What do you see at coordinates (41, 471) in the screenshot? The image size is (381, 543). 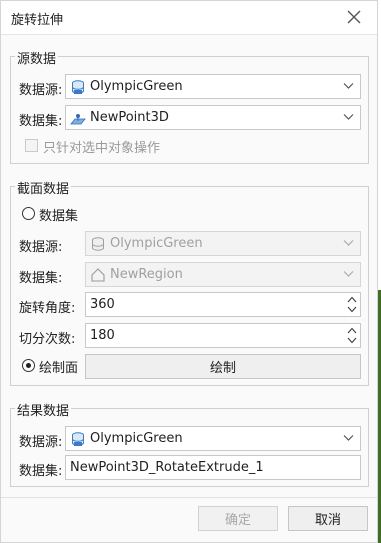 I see `result-dataset-label: 数据集:` at bounding box center [41, 471].